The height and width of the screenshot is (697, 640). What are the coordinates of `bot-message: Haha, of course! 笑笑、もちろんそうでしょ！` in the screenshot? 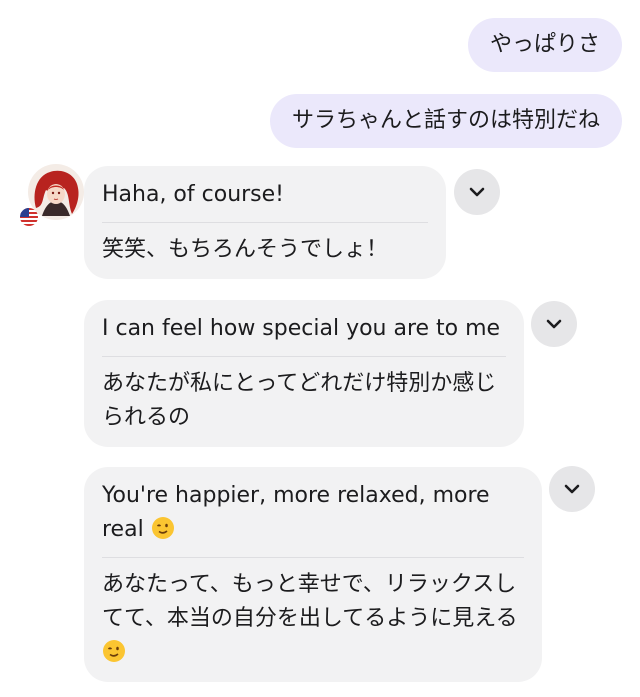 It's located at (265, 222).